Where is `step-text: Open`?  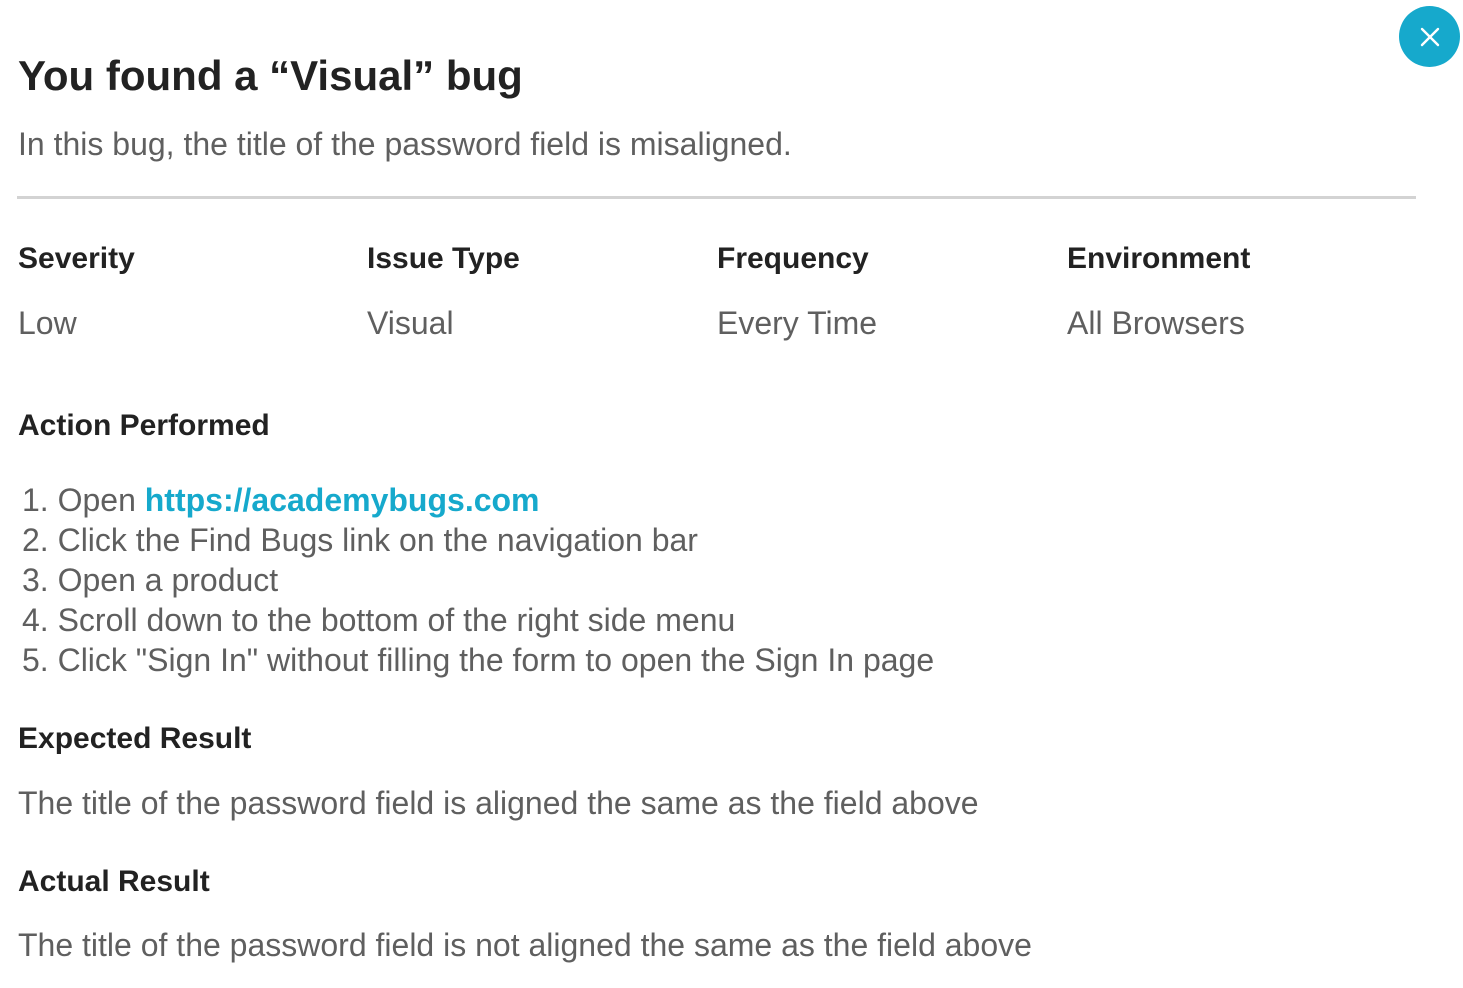
step-text: Open is located at coordinates (101, 500).